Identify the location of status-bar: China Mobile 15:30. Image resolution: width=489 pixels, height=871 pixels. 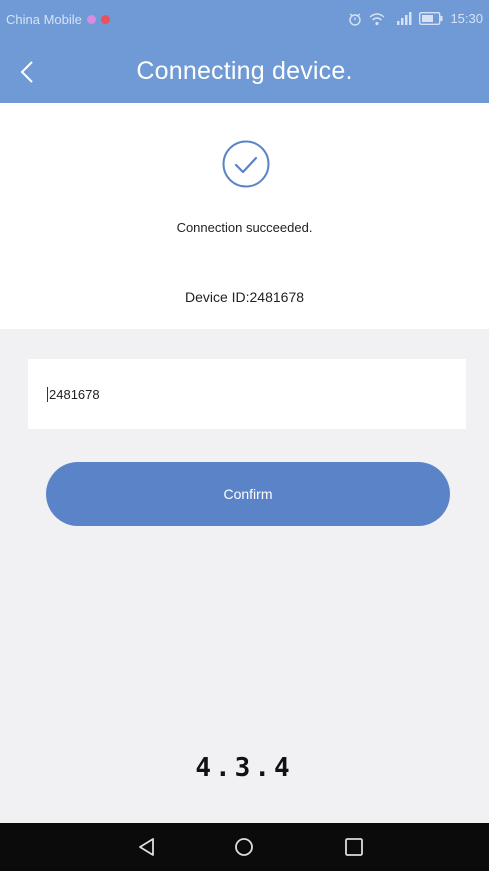
(244, 20).